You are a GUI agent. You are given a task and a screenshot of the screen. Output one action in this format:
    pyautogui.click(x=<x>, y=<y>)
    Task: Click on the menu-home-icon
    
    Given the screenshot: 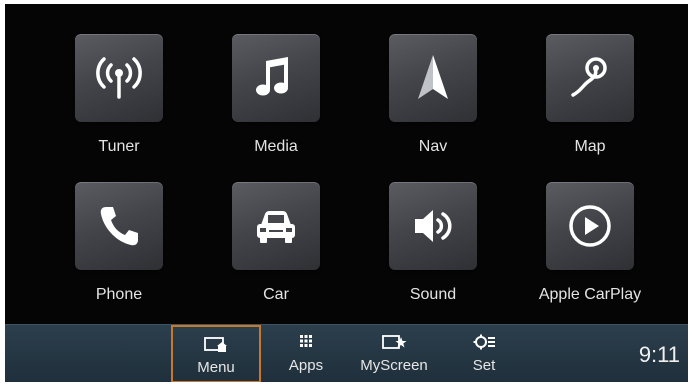 What is the action you would take?
    pyautogui.click(x=215, y=344)
    